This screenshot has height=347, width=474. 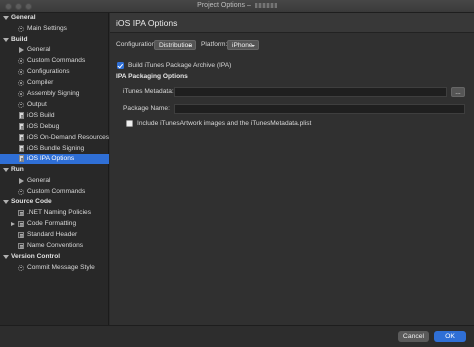 I want to click on build-ipa-checkbox, so click(x=120, y=65).